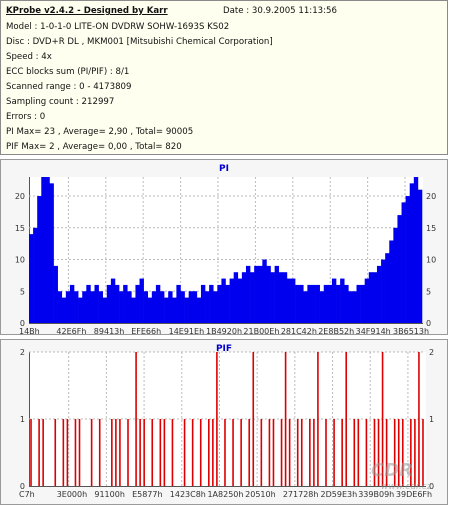  I want to click on y-tick-label-left: 20, so click(20, 196).